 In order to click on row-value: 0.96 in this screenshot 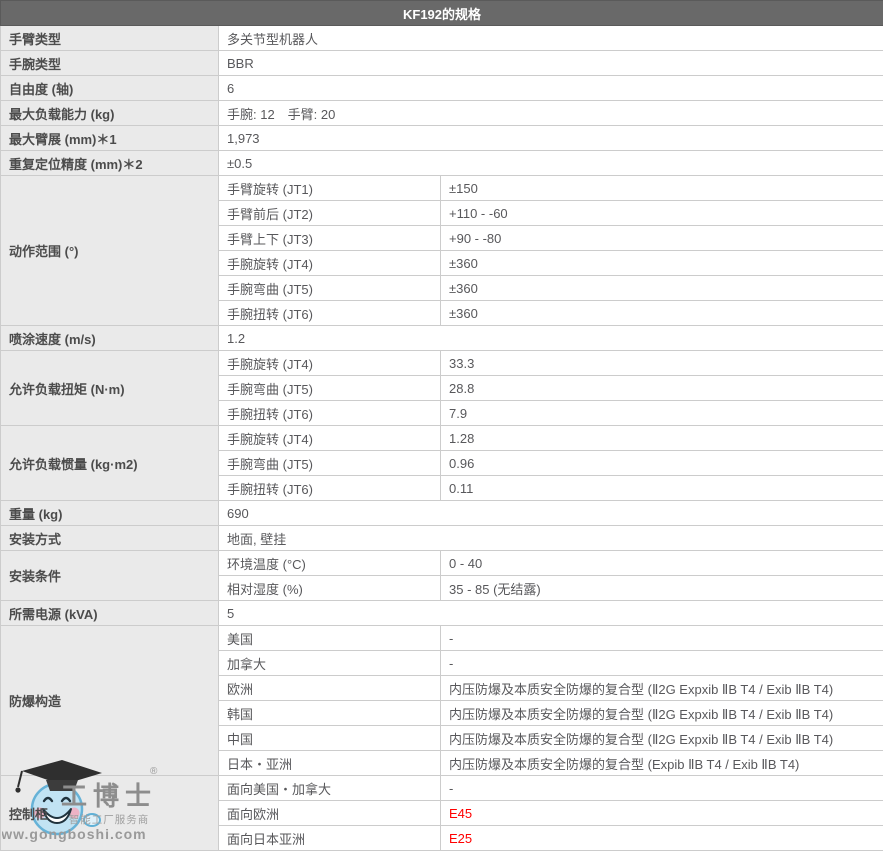, I will do `click(662, 463)`.